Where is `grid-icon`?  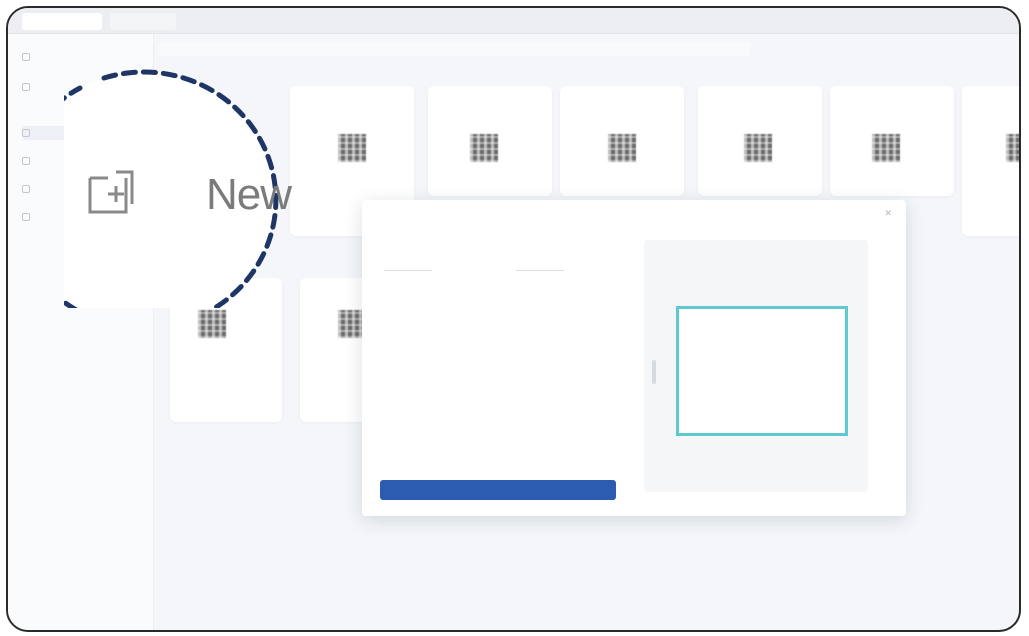
grid-icon is located at coordinates (26, 133).